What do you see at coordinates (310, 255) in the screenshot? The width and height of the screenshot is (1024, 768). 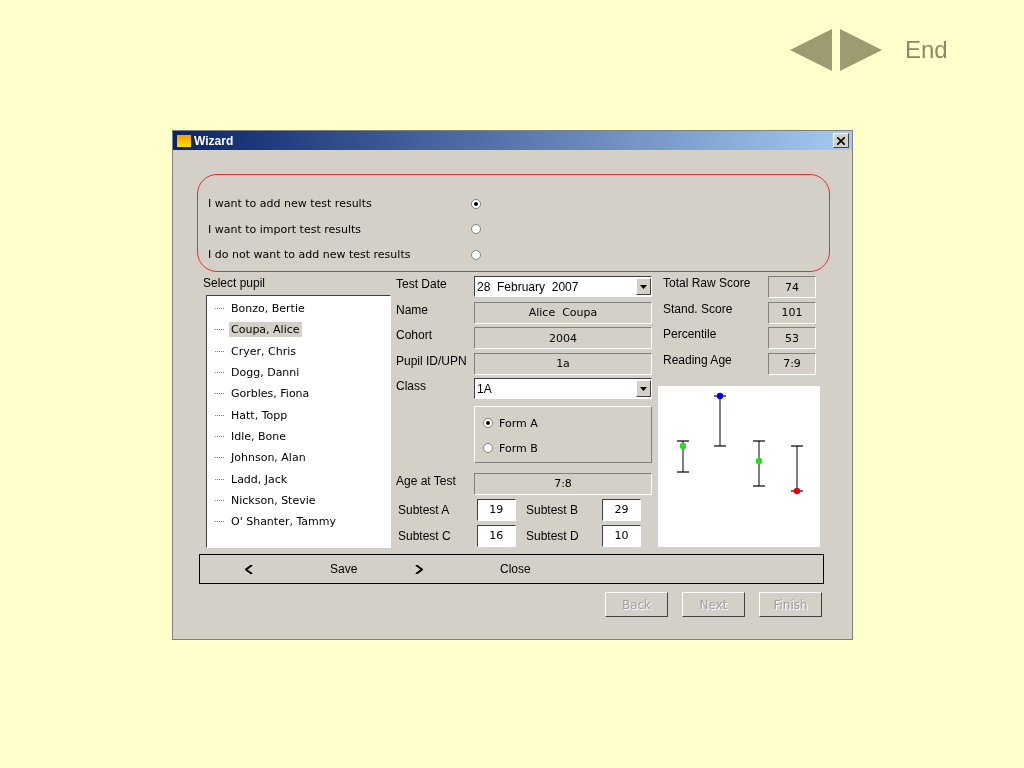 I see `option-label: I do not want to add new test results` at bounding box center [310, 255].